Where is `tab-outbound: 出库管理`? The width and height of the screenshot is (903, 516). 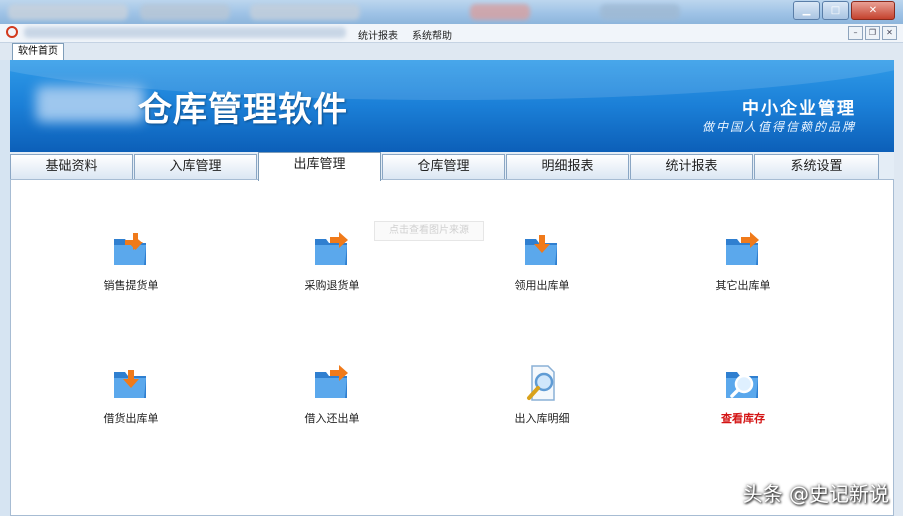
tab-outbound: 出库管理 is located at coordinates (319, 166).